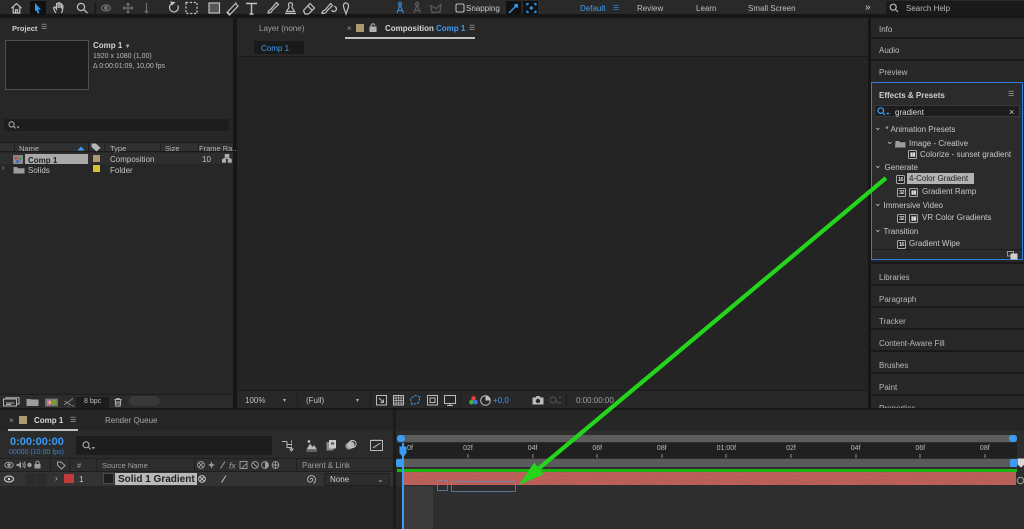 The width and height of the screenshot is (1024, 529). What do you see at coordinates (232, 466) in the screenshot?
I see `svg-text: fx` at bounding box center [232, 466].